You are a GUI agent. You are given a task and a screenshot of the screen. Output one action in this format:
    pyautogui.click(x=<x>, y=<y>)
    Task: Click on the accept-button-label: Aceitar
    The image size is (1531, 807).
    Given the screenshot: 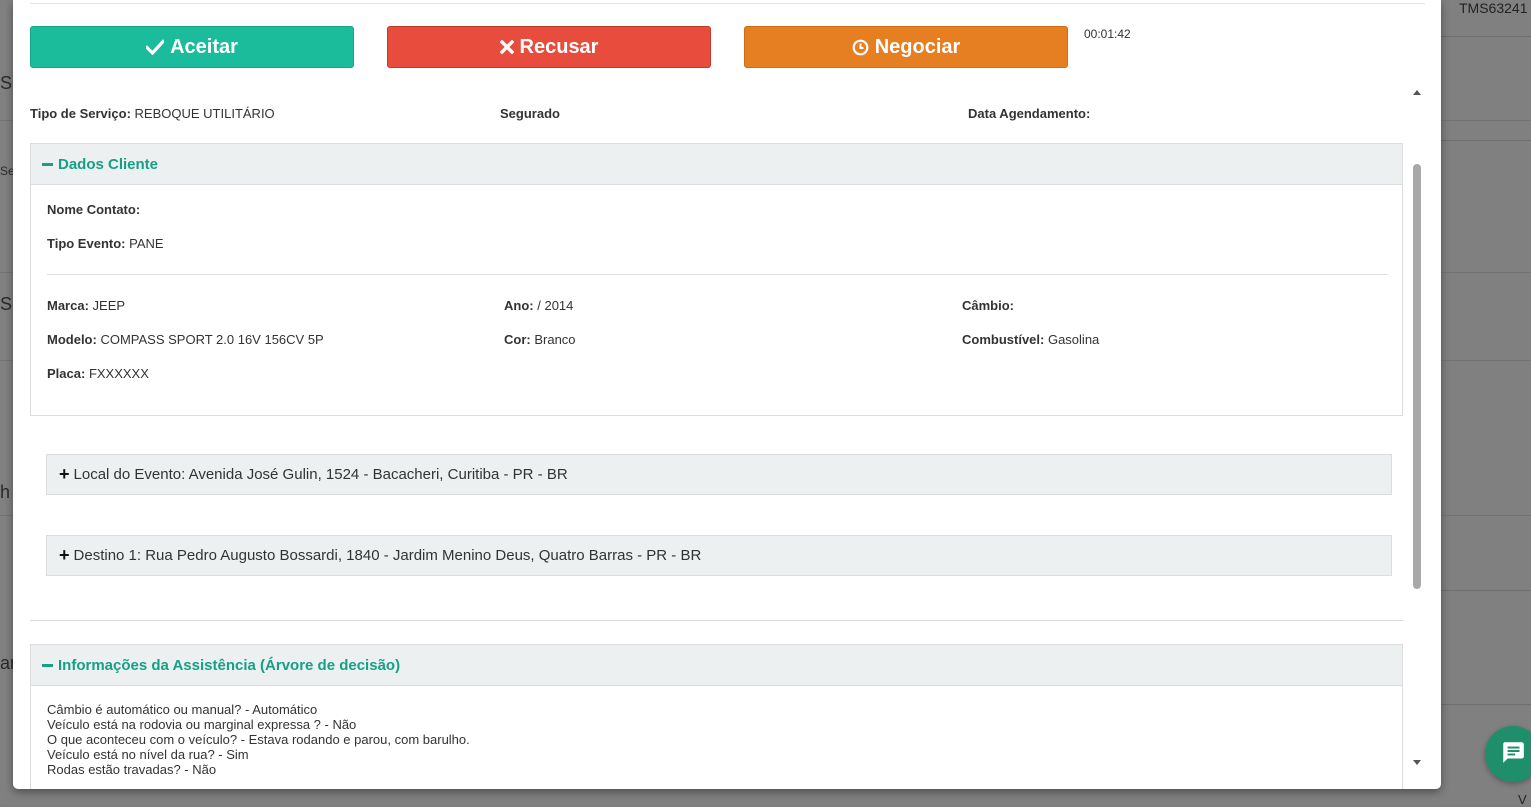 What is the action you would take?
    pyautogui.click(x=204, y=46)
    